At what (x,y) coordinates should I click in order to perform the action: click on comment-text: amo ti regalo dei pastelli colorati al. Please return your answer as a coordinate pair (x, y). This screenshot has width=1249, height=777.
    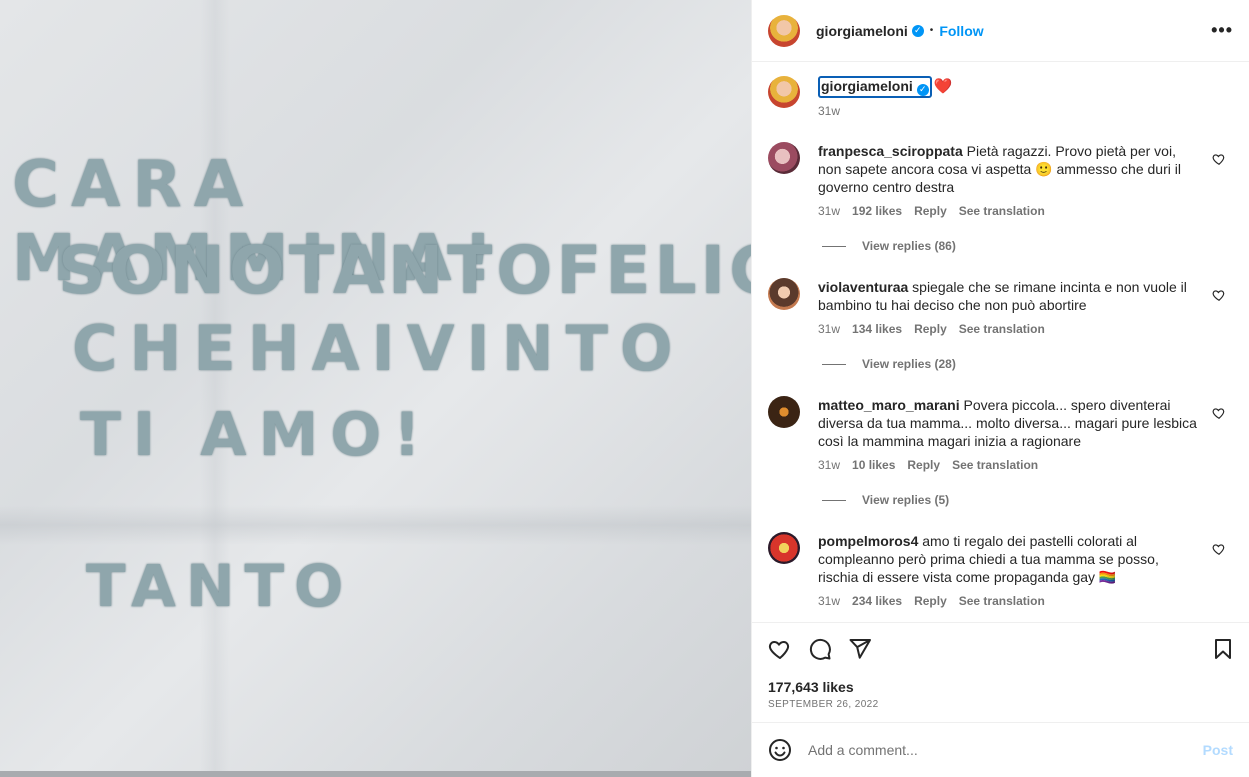
    Looking at the image, I should click on (1030, 541).